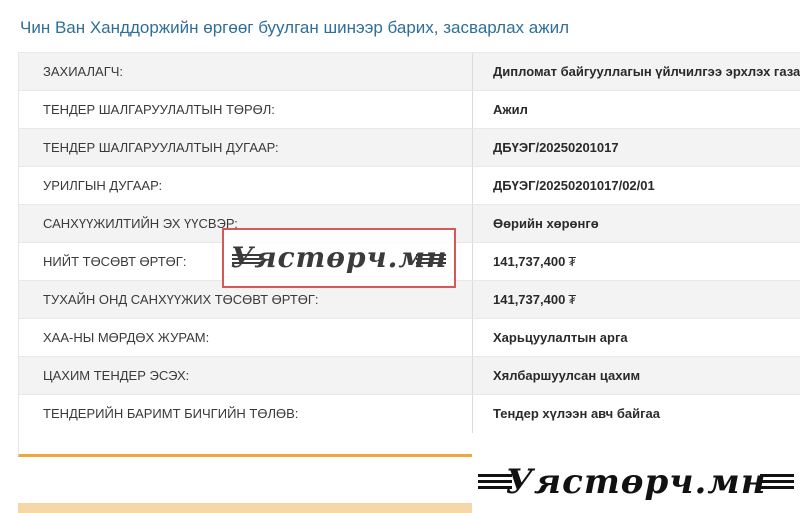 This screenshot has height=513, width=800. Describe the element at coordinates (245, 508) in the screenshot. I see `footer-accent-strip` at that location.